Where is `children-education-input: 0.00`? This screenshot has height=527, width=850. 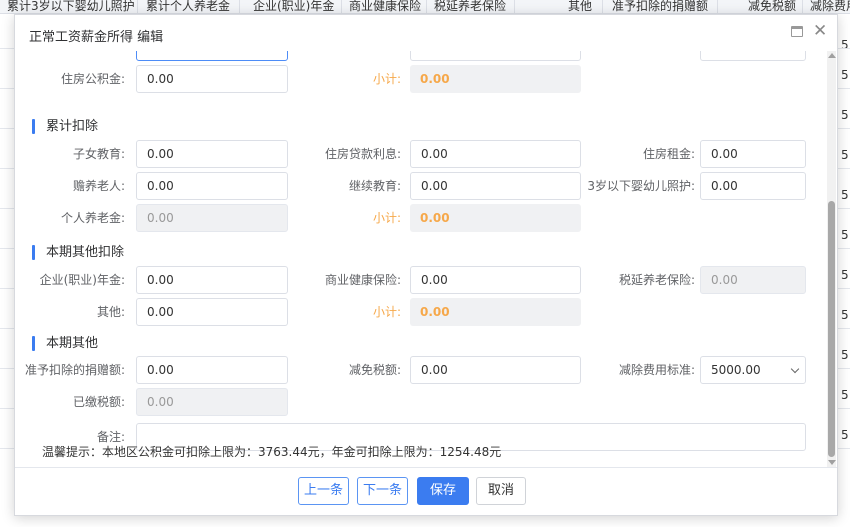 children-education-input: 0.00 is located at coordinates (212, 154).